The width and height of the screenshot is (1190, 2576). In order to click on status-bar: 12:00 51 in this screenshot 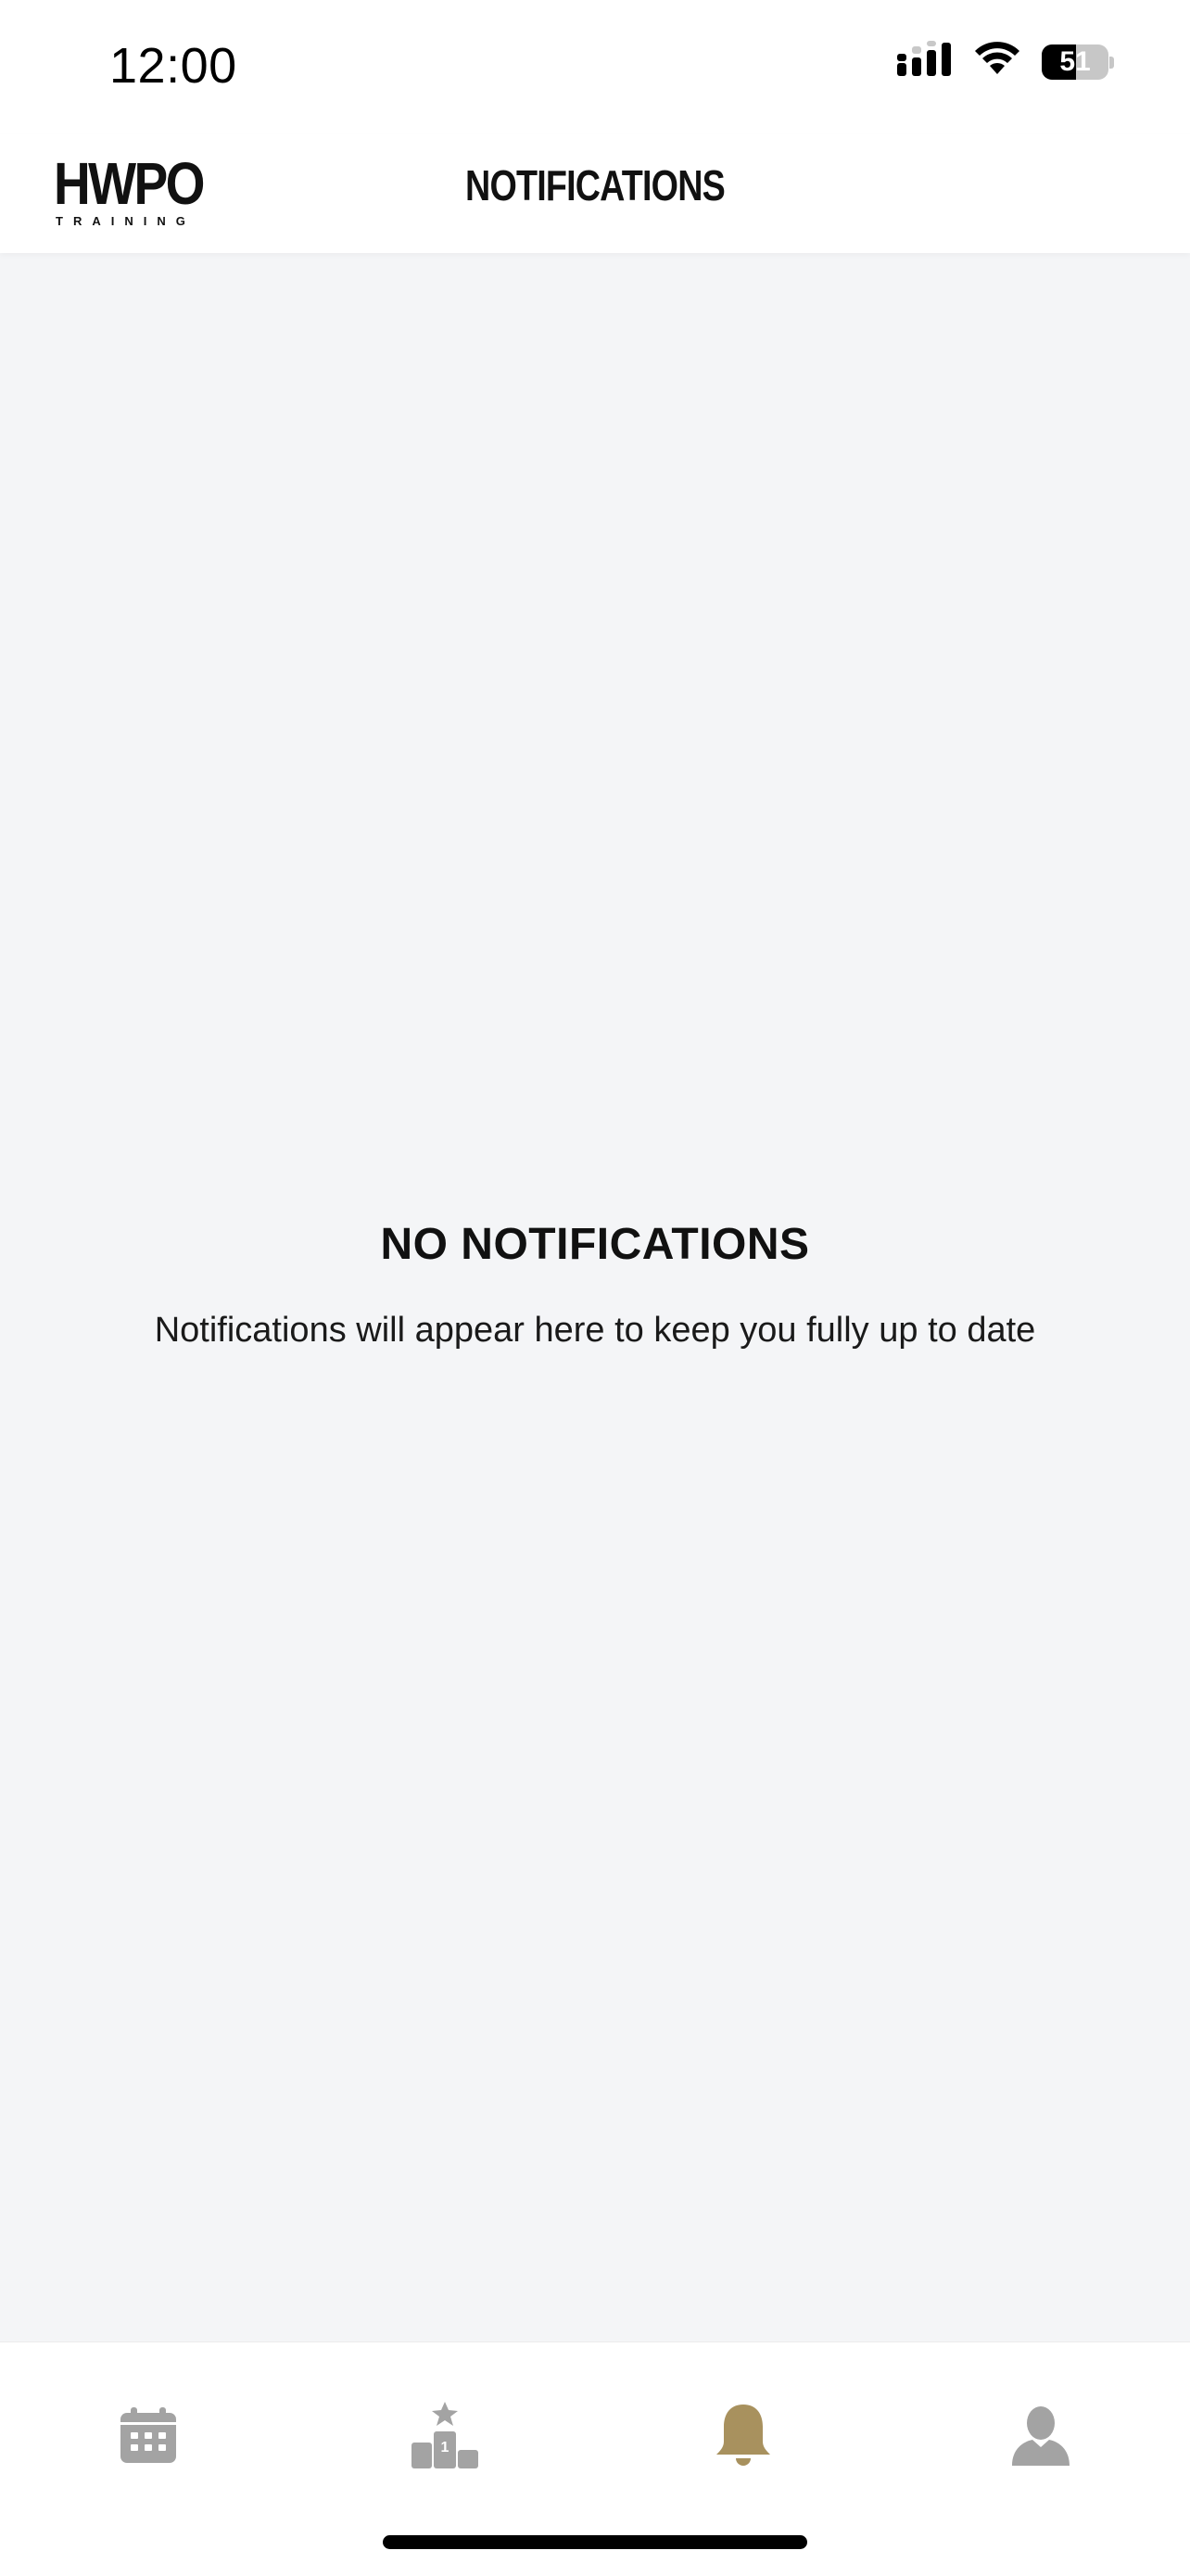, I will do `click(595, 67)`.